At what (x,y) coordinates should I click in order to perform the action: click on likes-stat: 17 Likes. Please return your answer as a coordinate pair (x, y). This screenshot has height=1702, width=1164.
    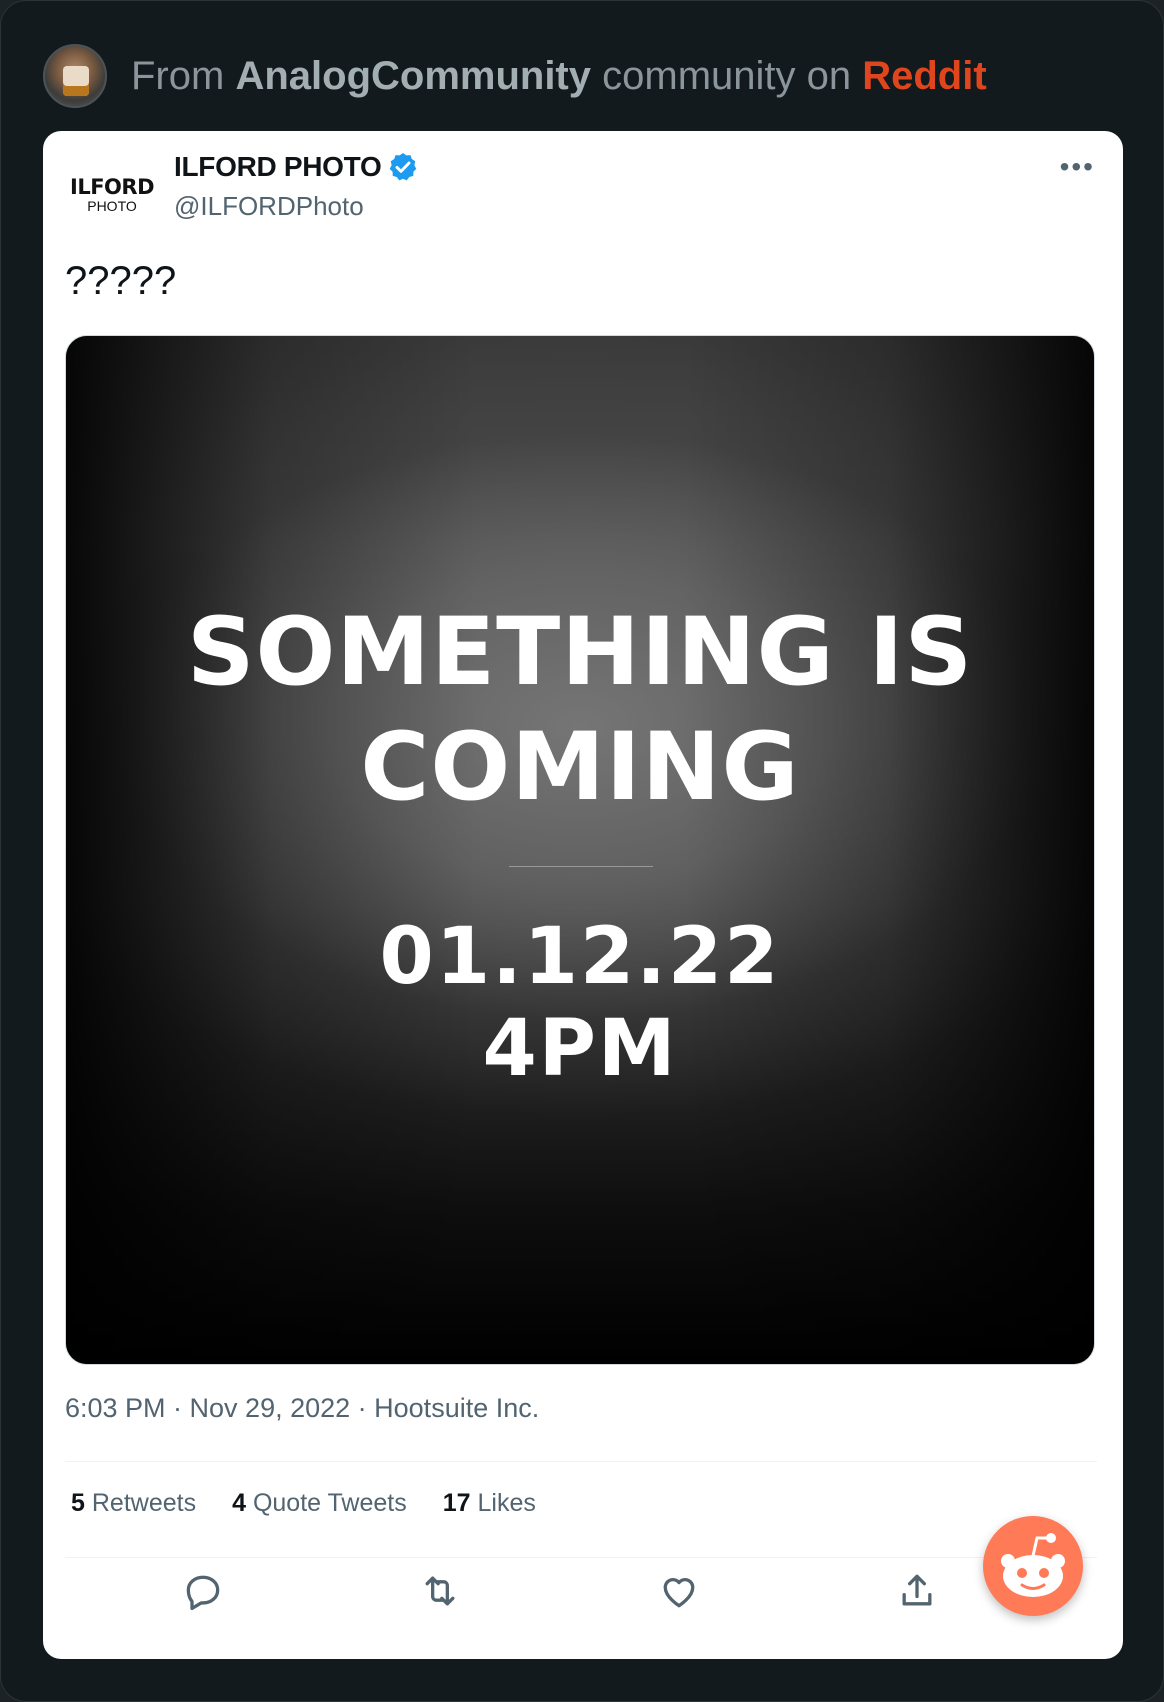
    Looking at the image, I should click on (489, 1503).